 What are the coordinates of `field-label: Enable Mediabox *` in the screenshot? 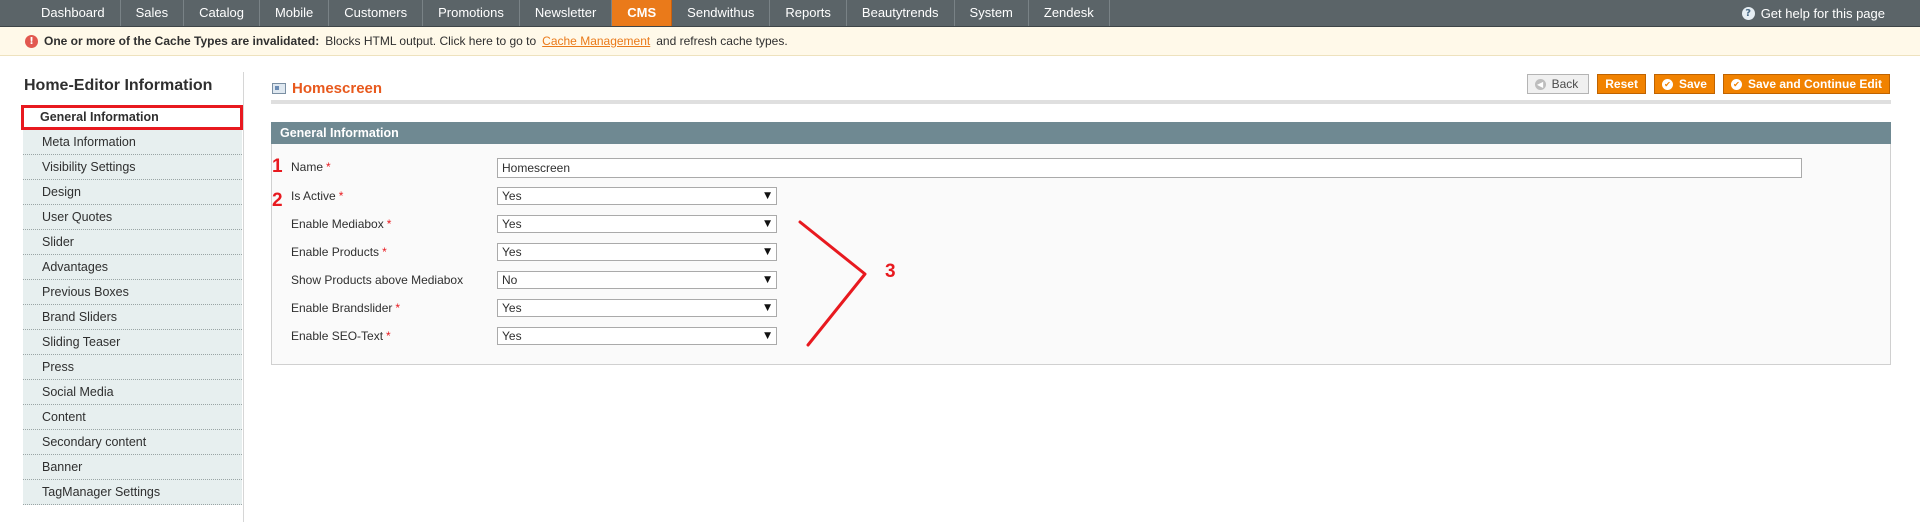 It's located at (386, 224).